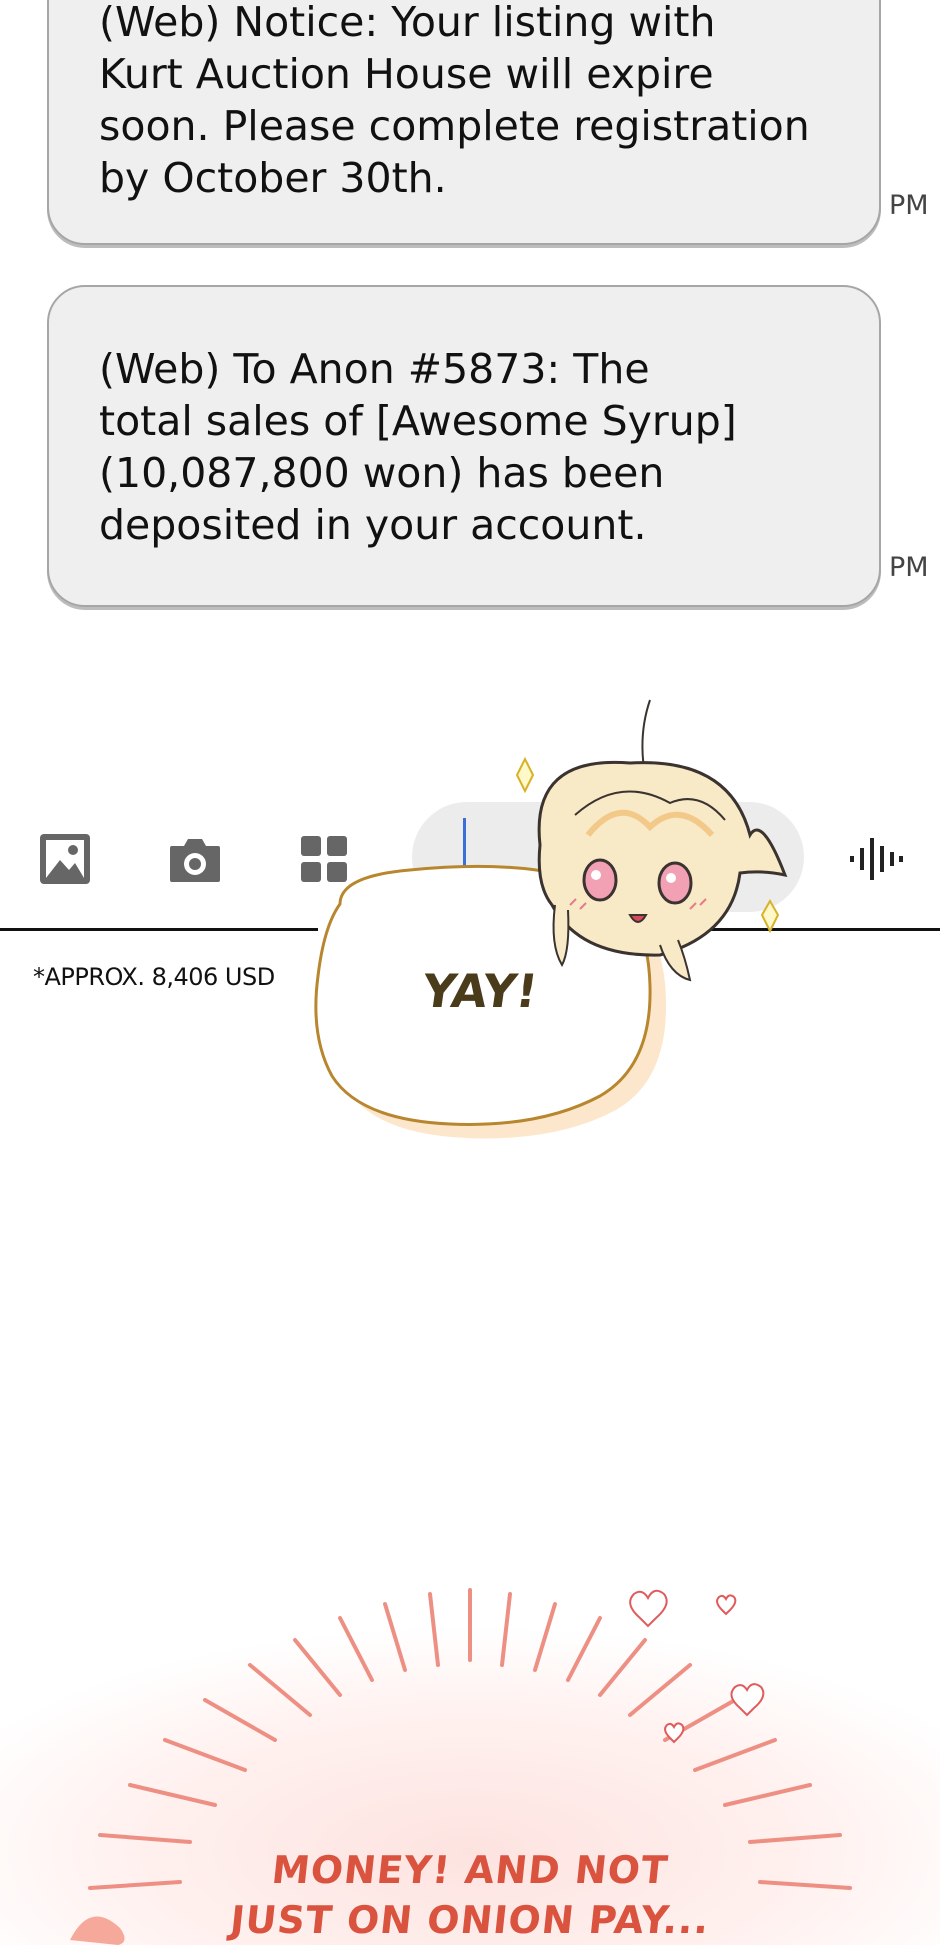 The width and height of the screenshot is (940, 1945). What do you see at coordinates (154, 977) in the screenshot?
I see `currency-footnote: *APPROX. 8,406 USD` at bounding box center [154, 977].